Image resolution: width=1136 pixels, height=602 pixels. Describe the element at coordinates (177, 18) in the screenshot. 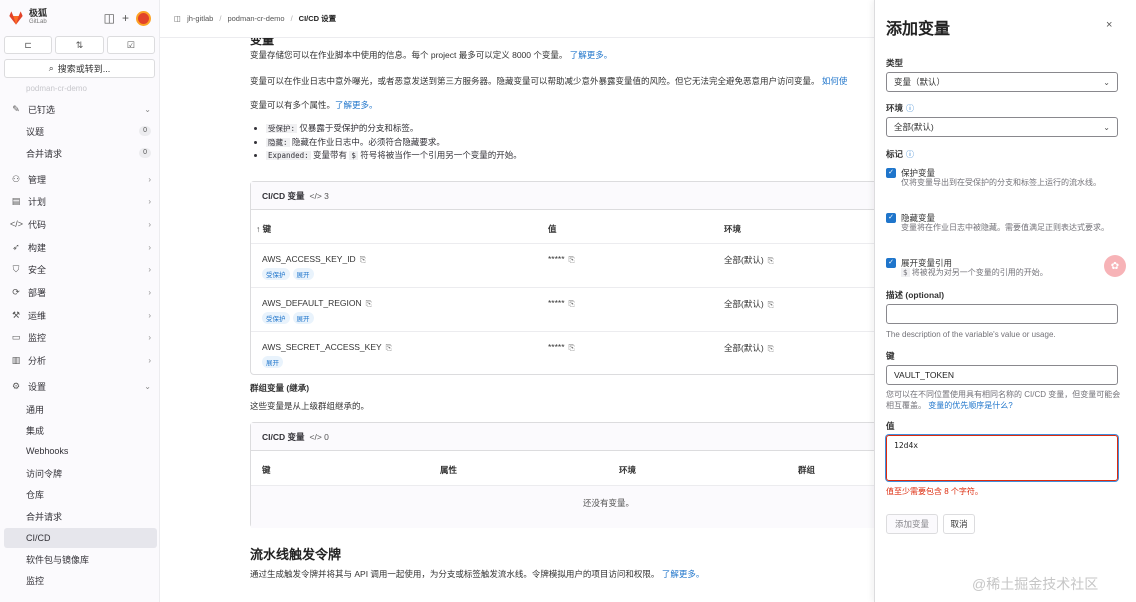

I see `sidebar-toggle-icon: ◫` at that location.